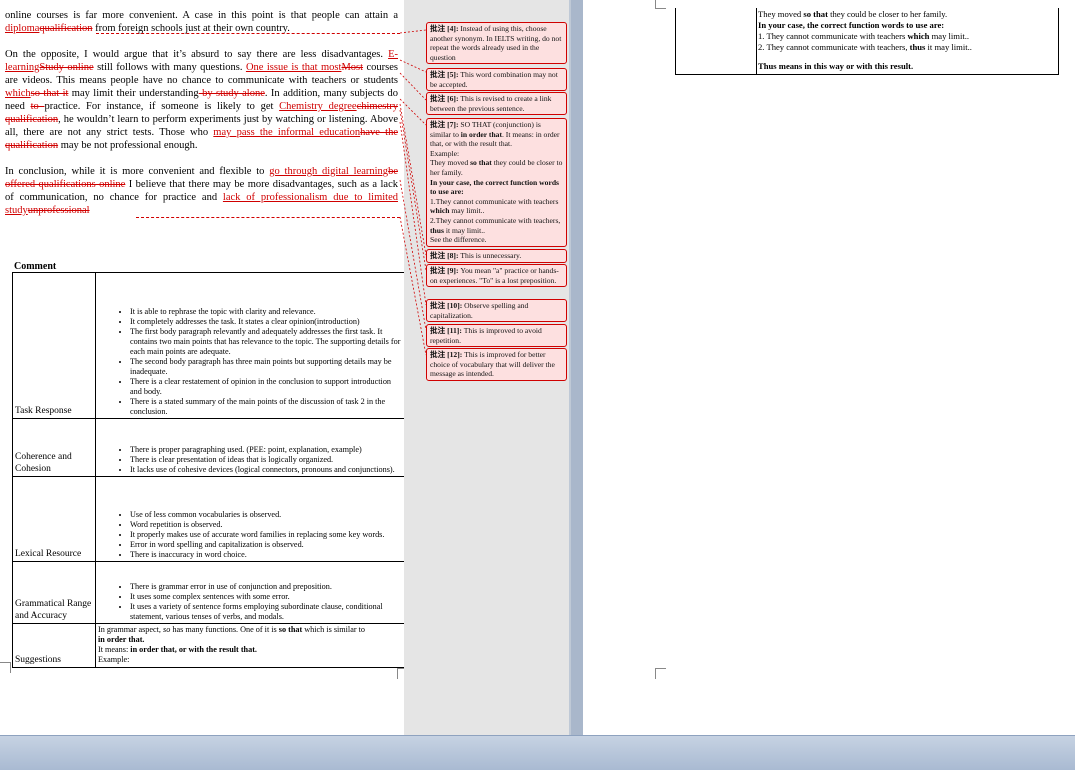 This screenshot has width=1075, height=770. Describe the element at coordinates (49, 93) in the screenshot. I see `deleted-text: so that it` at that location.